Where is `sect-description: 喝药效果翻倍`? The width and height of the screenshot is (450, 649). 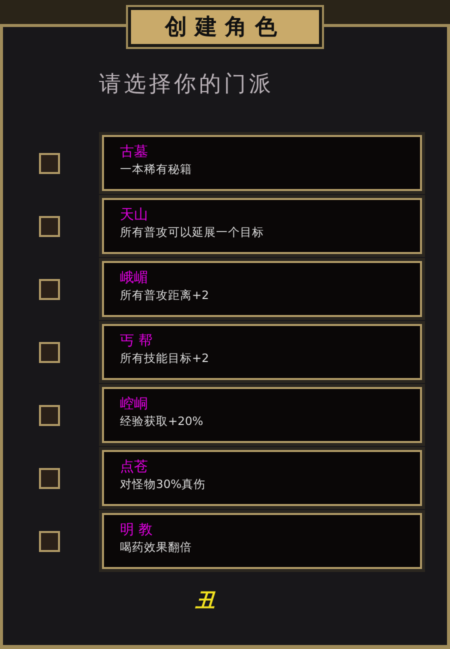
sect-description: 喝药效果翻倍 is located at coordinates (156, 547).